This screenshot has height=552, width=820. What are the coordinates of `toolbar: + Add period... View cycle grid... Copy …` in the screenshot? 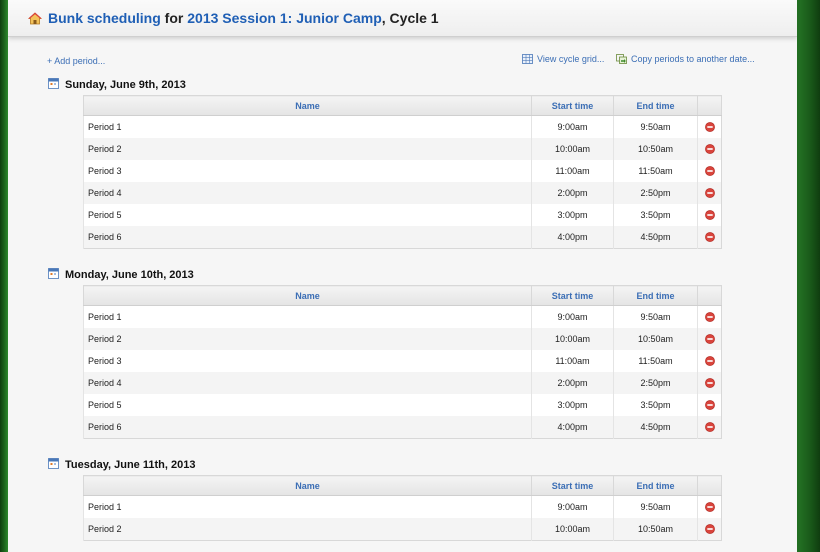 It's located at (402, 61).